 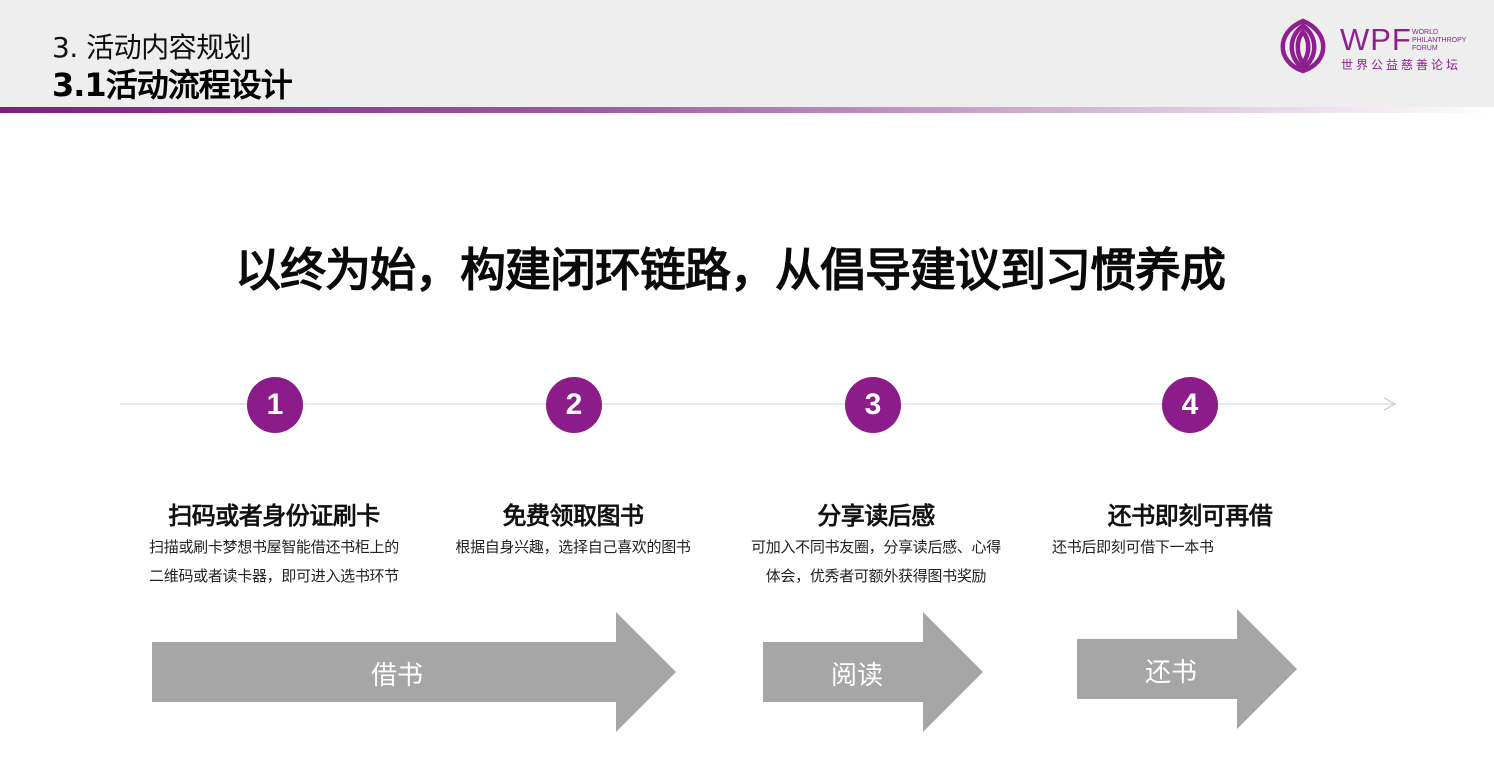 What do you see at coordinates (856, 676) in the screenshot?
I see `phase-label-read: 阅读` at bounding box center [856, 676].